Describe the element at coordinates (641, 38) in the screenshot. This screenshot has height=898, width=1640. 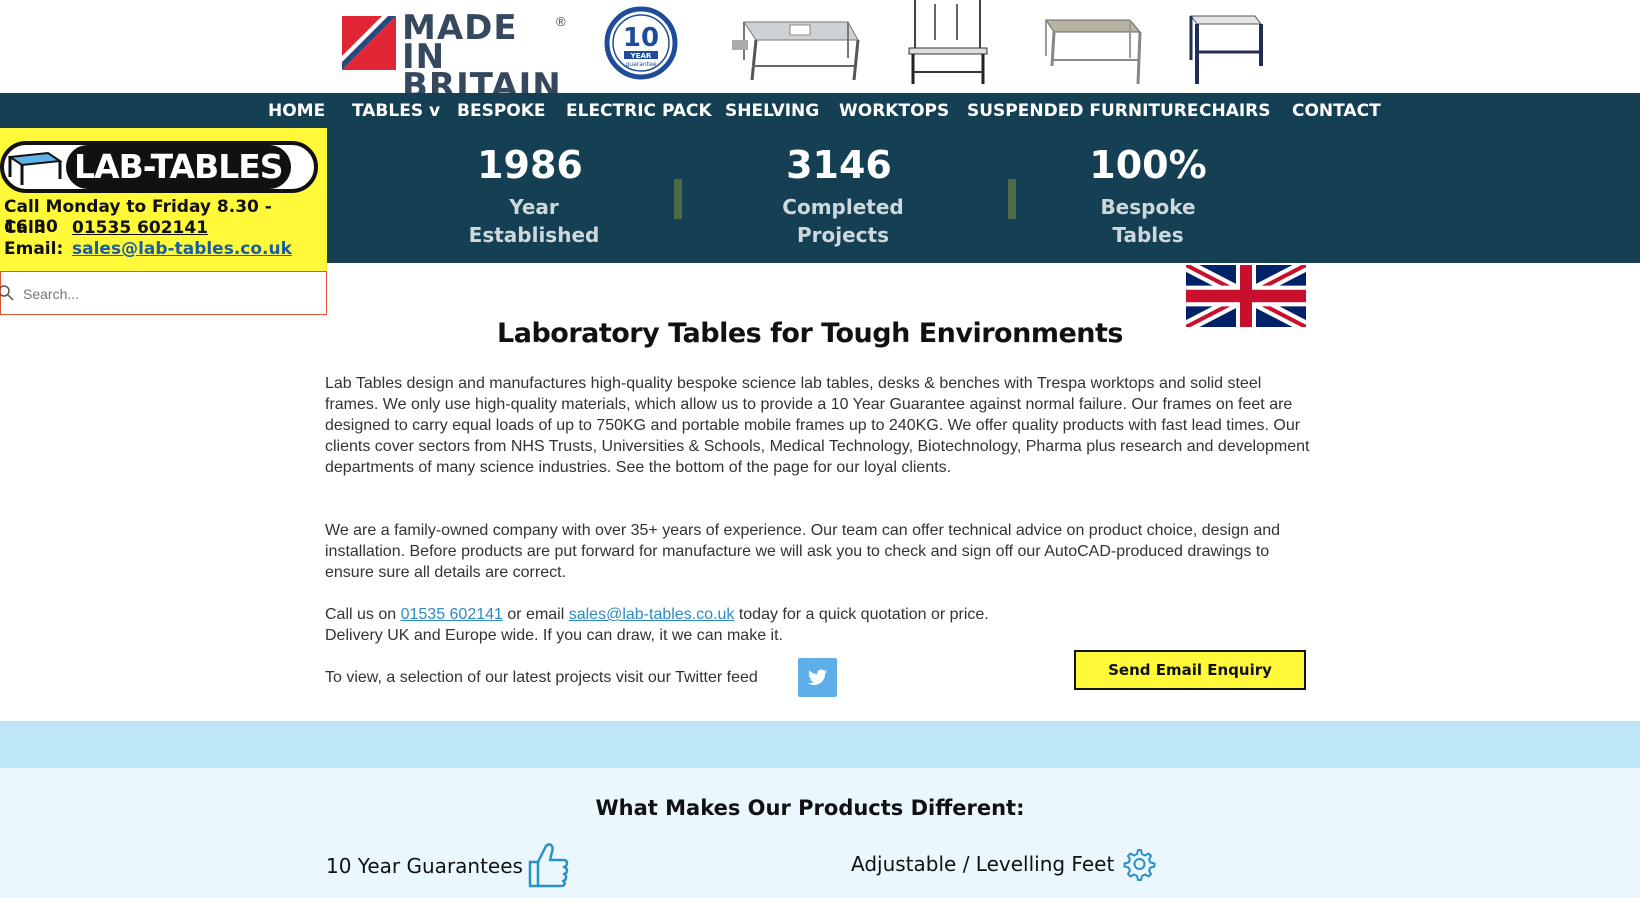
I see `guarantee-number: 10` at that location.